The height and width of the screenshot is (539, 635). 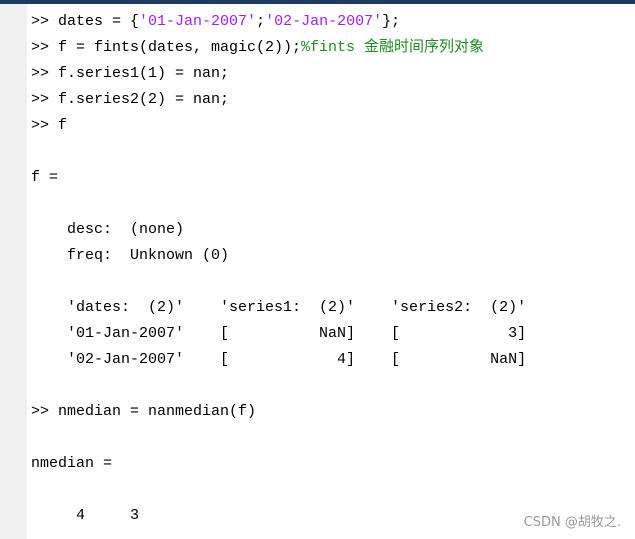 What do you see at coordinates (333, 464) in the screenshot?
I see `output-line: nmedian =` at bounding box center [333, 464].